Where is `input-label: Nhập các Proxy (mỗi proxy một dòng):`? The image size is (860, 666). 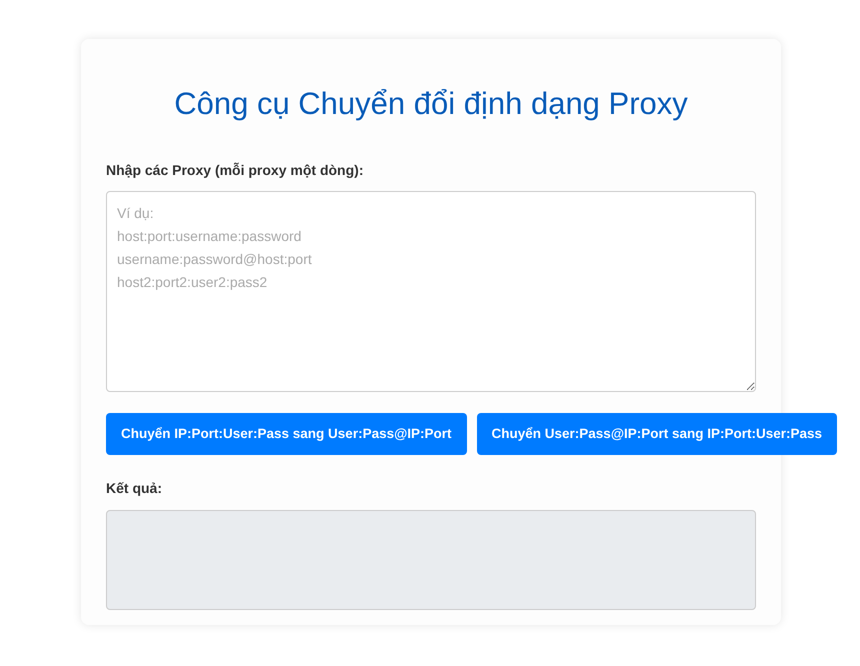
input-label: Nhập các Proxy (mỗi proxy một dòng): is located at coordinates (235, 170).